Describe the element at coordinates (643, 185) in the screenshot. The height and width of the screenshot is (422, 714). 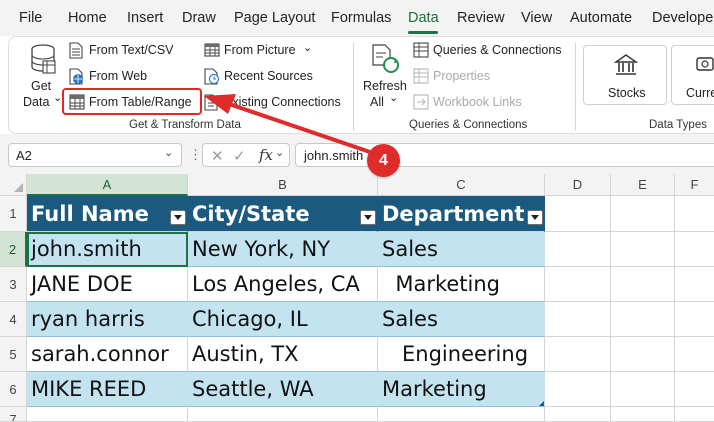
I see `column-header-e: E` at that location.